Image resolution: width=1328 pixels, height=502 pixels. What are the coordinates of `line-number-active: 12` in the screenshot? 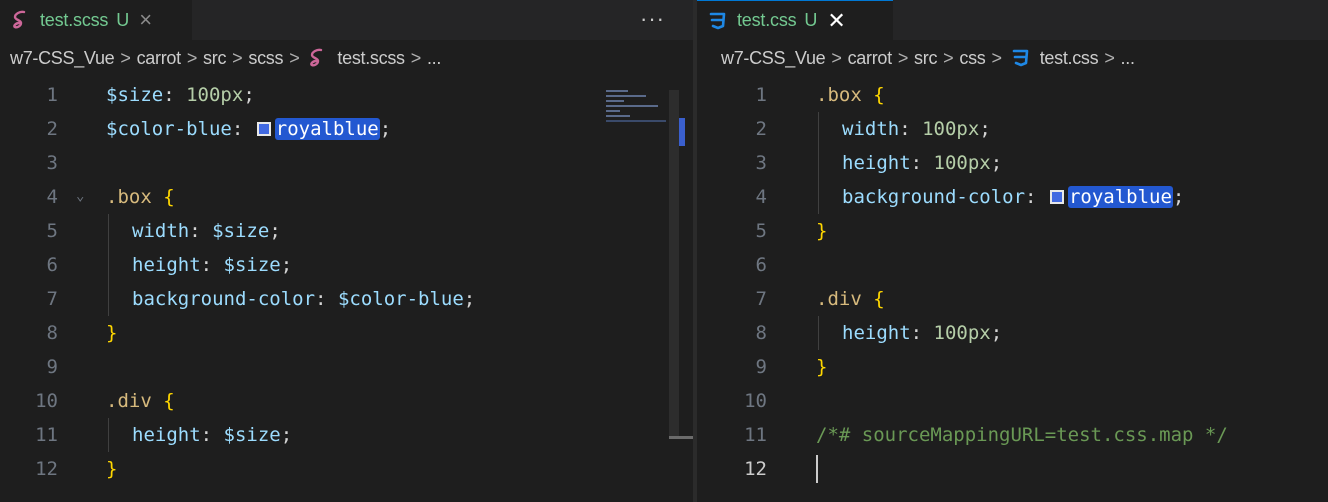 It's located at (755, 469).